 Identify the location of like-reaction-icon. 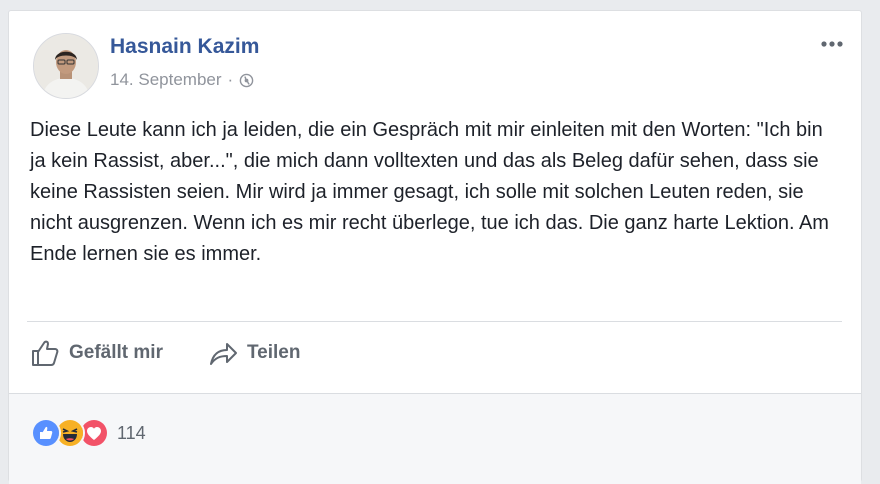
(46, 433).